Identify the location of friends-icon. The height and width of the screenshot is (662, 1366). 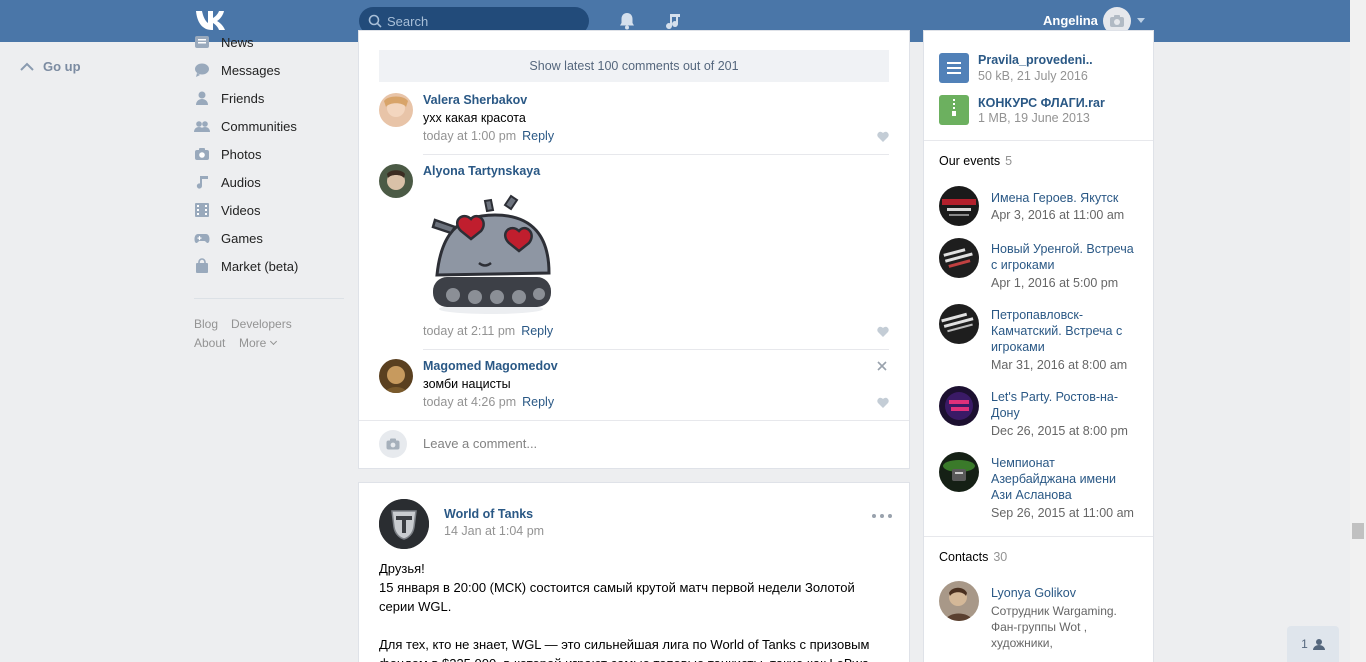
(202, 98).